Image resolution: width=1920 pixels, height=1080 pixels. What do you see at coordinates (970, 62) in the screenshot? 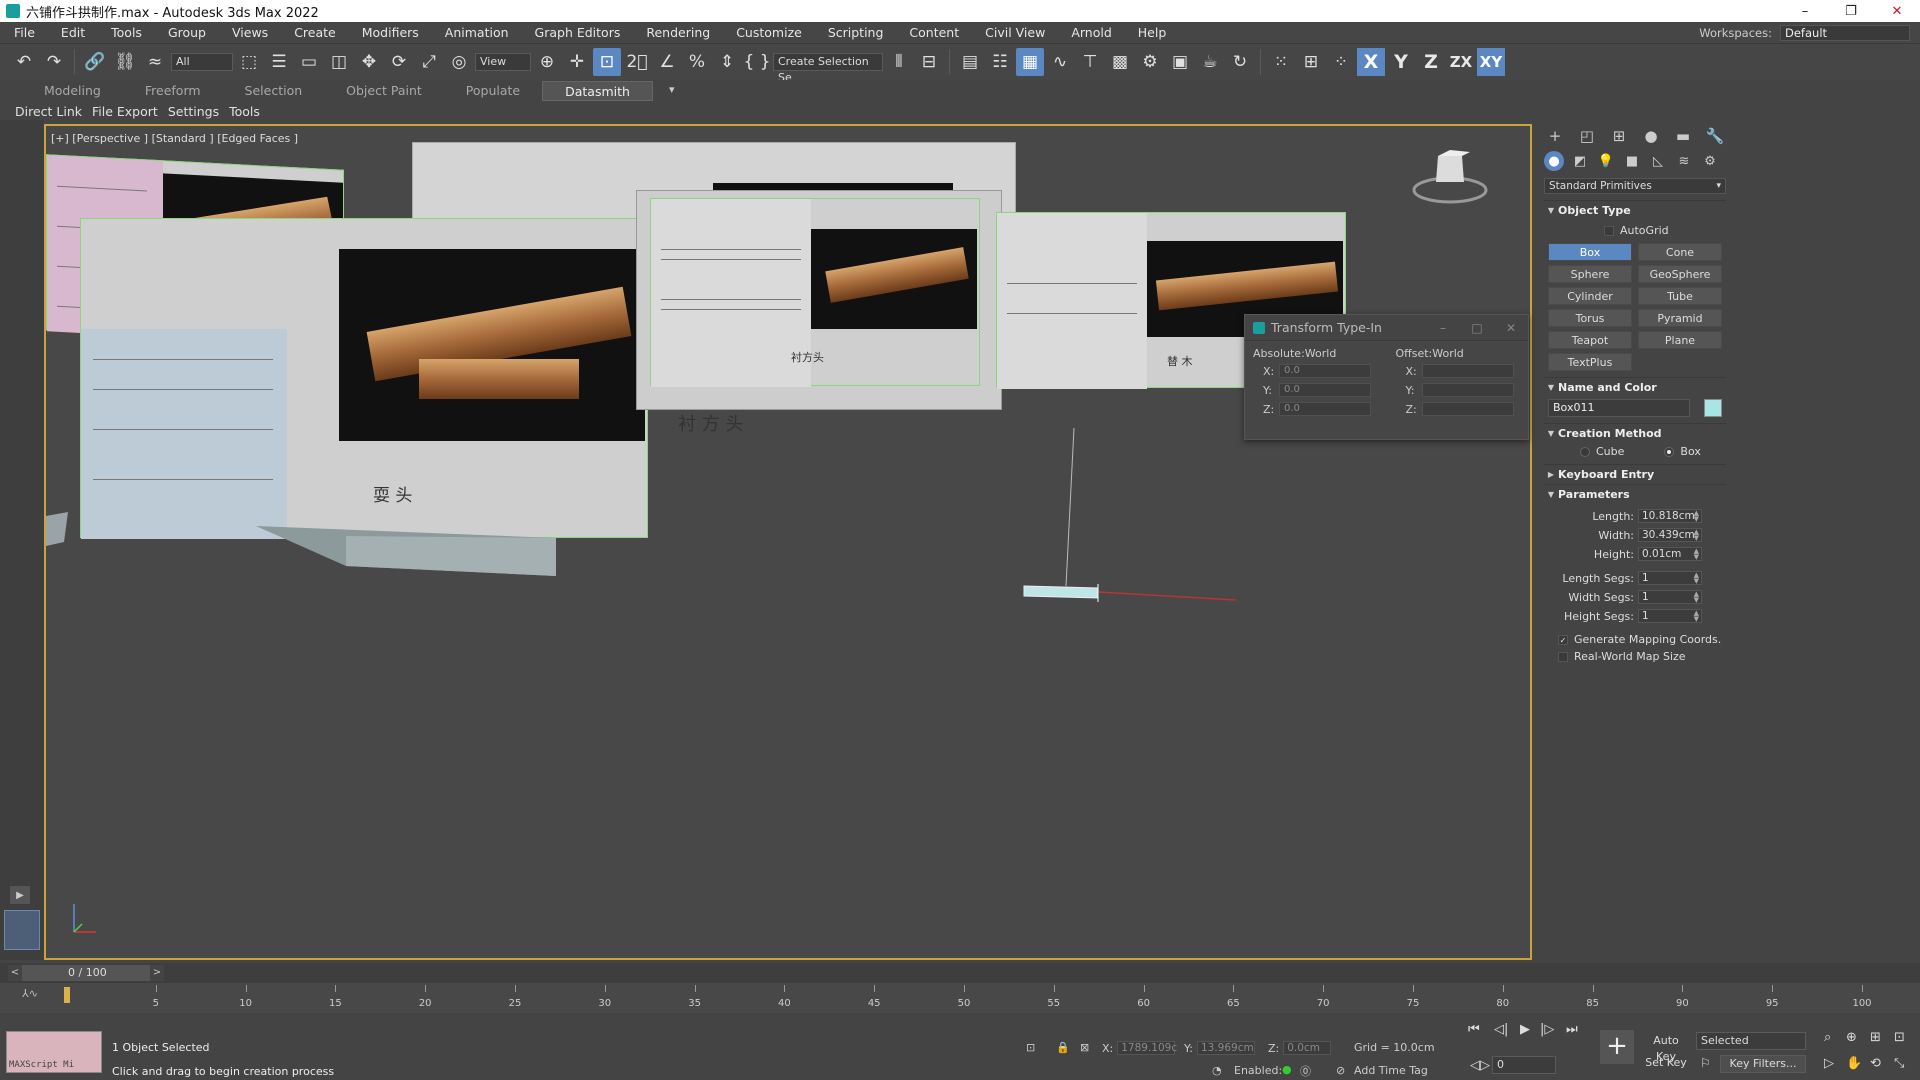
I see `scene-explorer-icon: ▤` at bounding box center [970, 62].